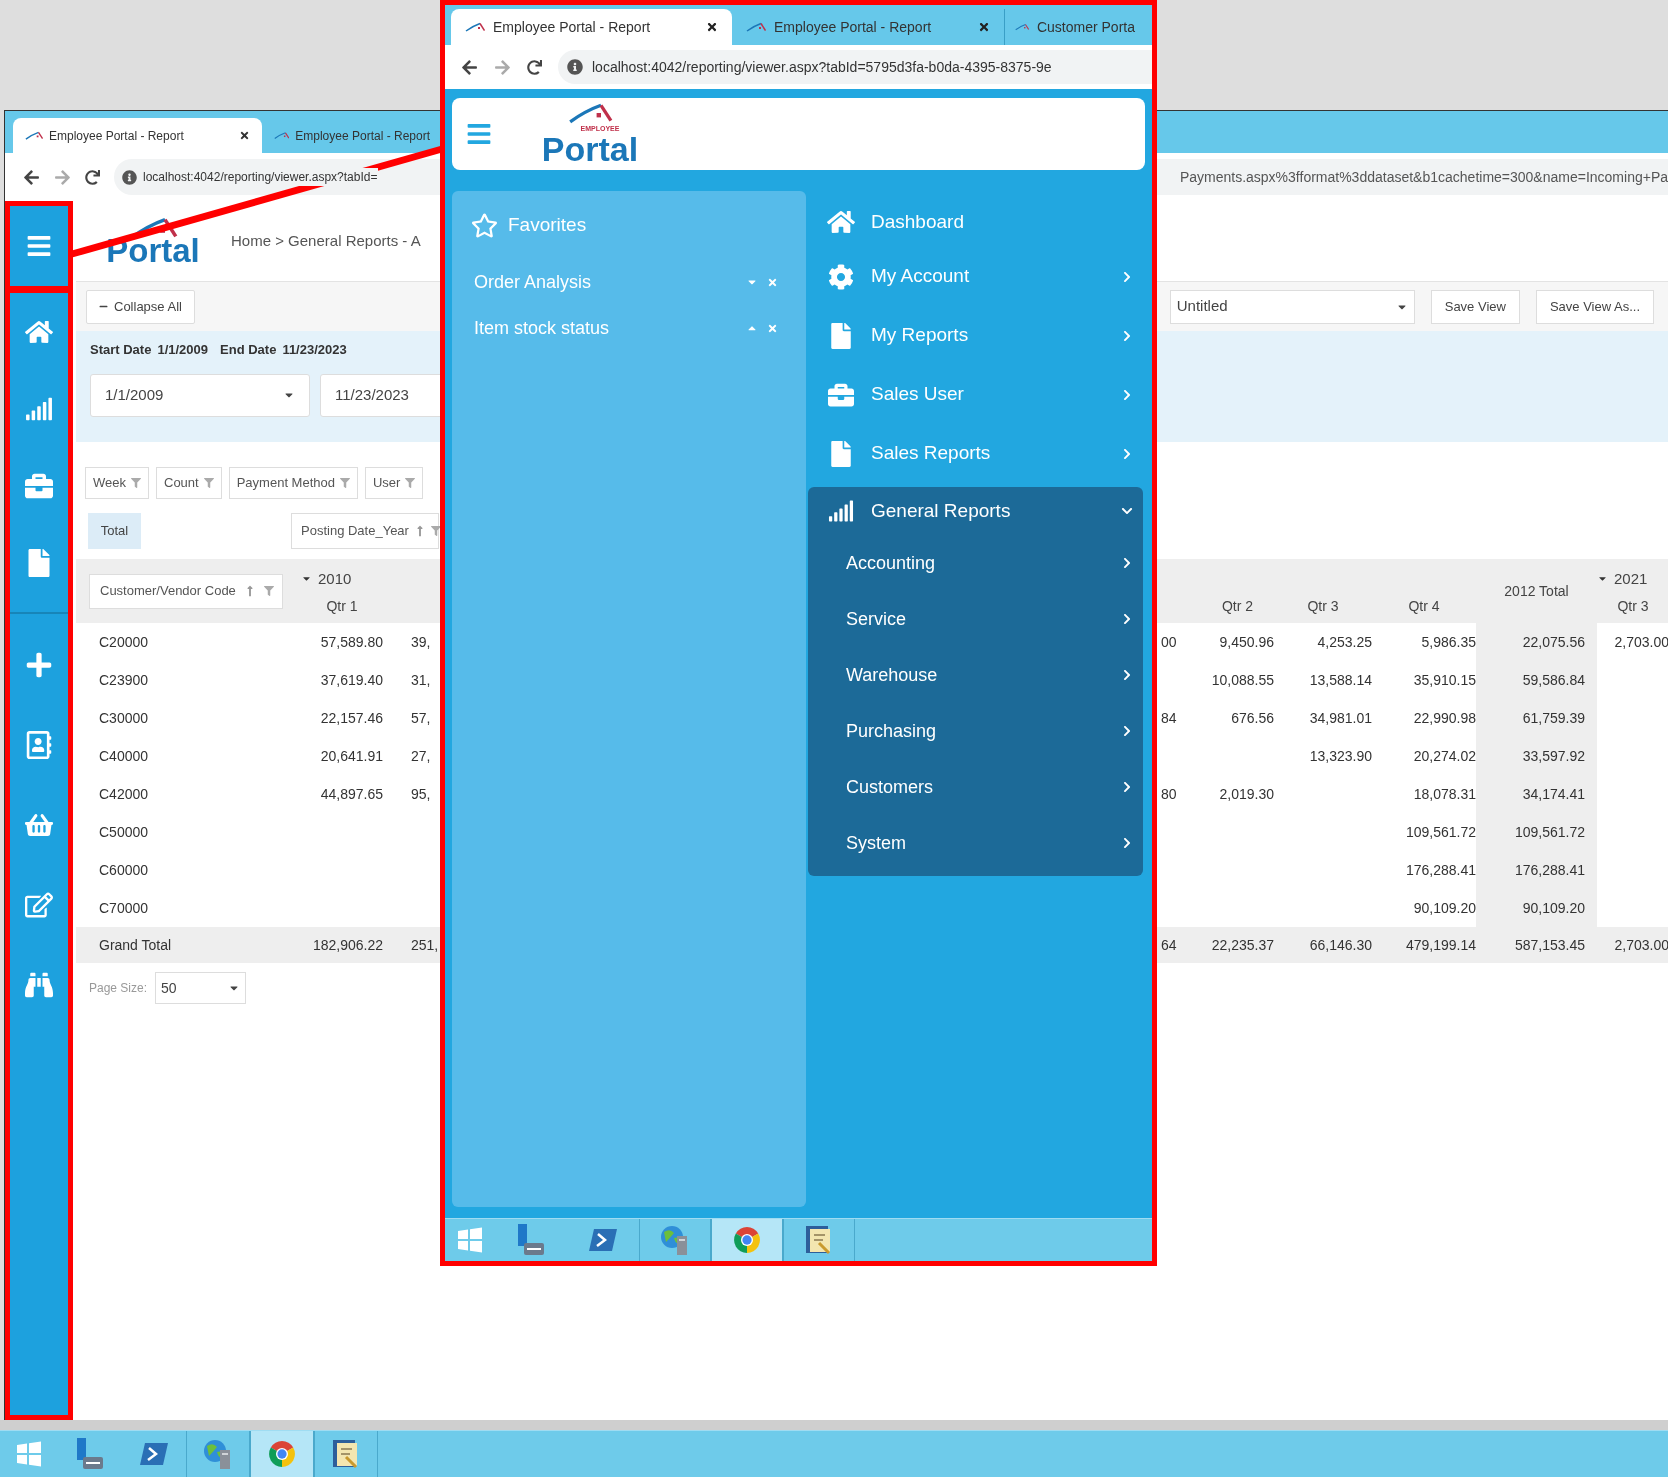 The image size is (1668, 1477). Describe the element at coordinates (351, 642) in the screenshot. I see `table-cell-text: 57,589.80` at that location.